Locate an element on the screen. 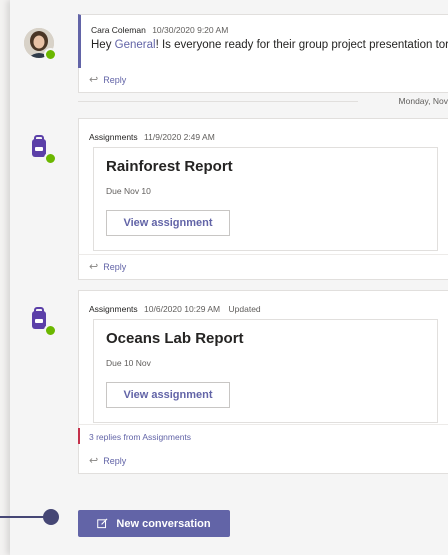 Image resolution: width=448 pixels, height=555 pixels. replies-marker is located at coordinates (79, 436).